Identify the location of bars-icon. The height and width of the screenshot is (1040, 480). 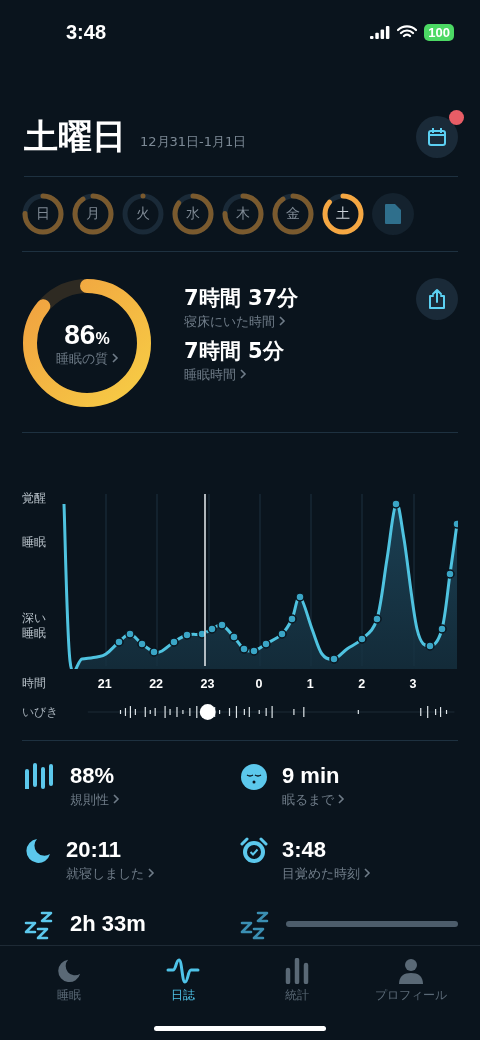
(40, 776).